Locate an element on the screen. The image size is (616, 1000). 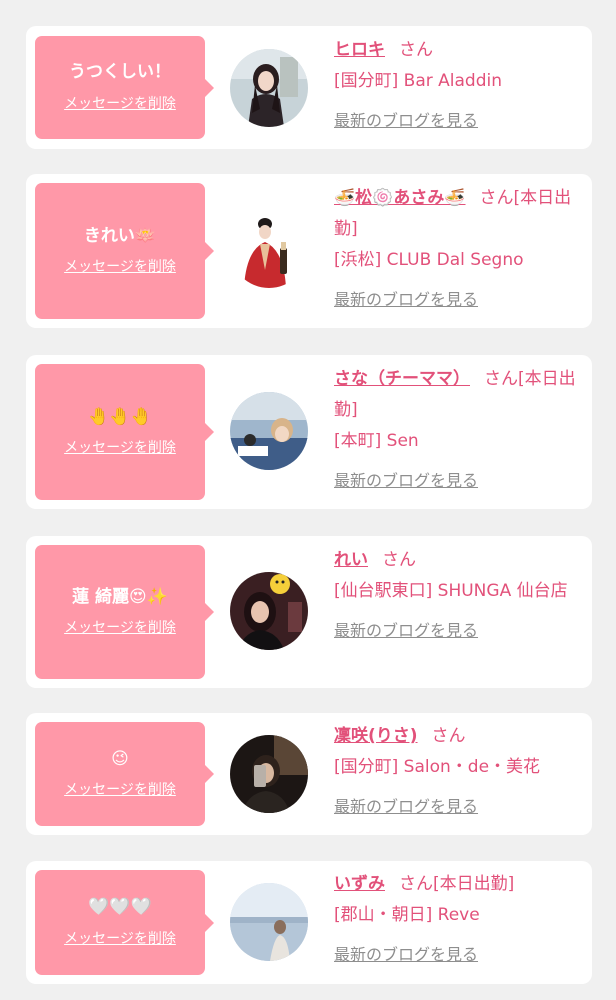
message-bubble: 😉 メッセージを削除 is located at coordinates (124, 774).